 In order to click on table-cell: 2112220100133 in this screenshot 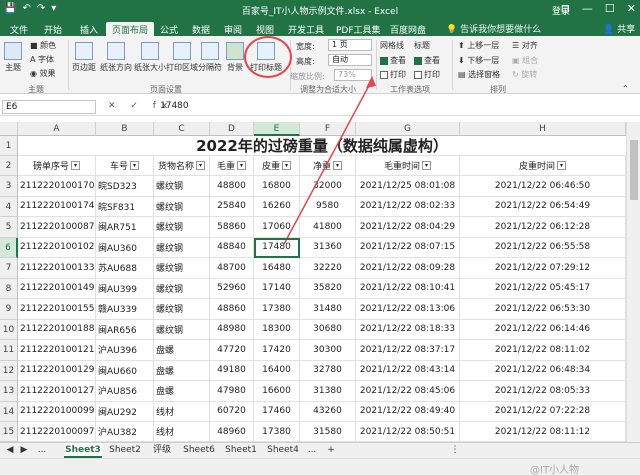, I will do `click(57, 268)`.